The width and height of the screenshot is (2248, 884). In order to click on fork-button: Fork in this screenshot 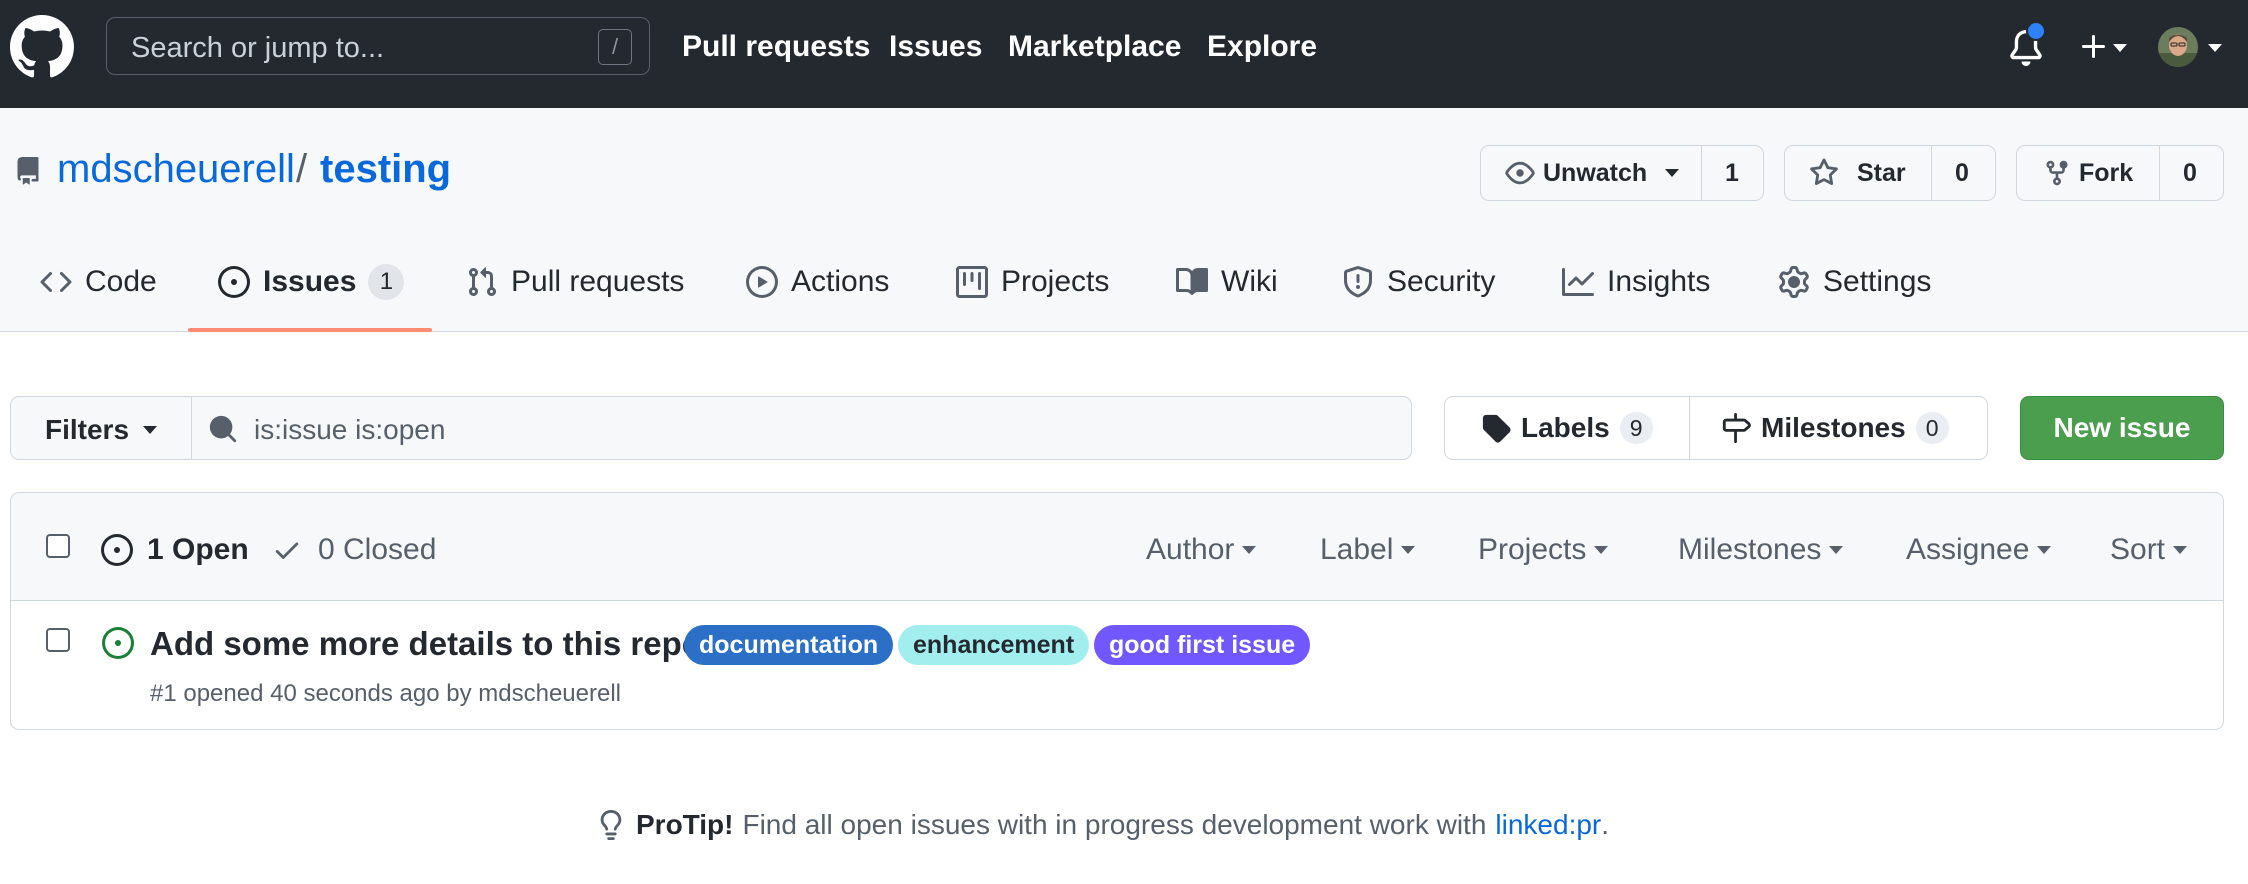, I will do `click(2088, 173)`.